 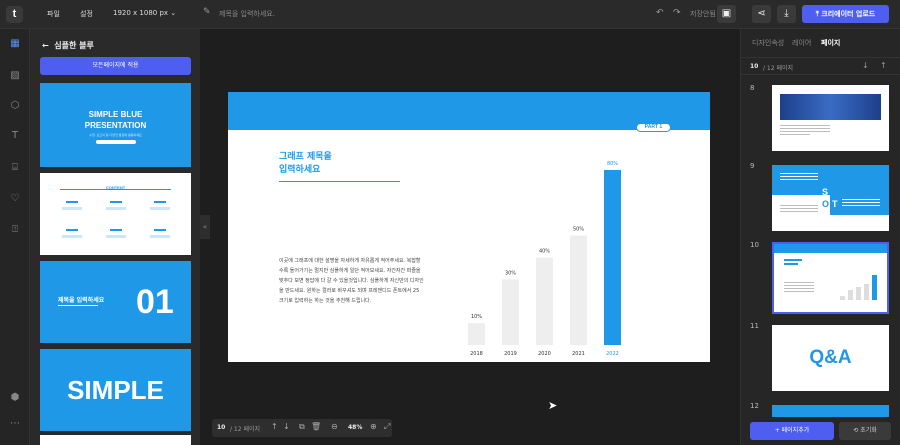 What do you see at coordinates (826, 204) in the screenshot?
I see `swot-o: O` at bounding box center [826, 204].